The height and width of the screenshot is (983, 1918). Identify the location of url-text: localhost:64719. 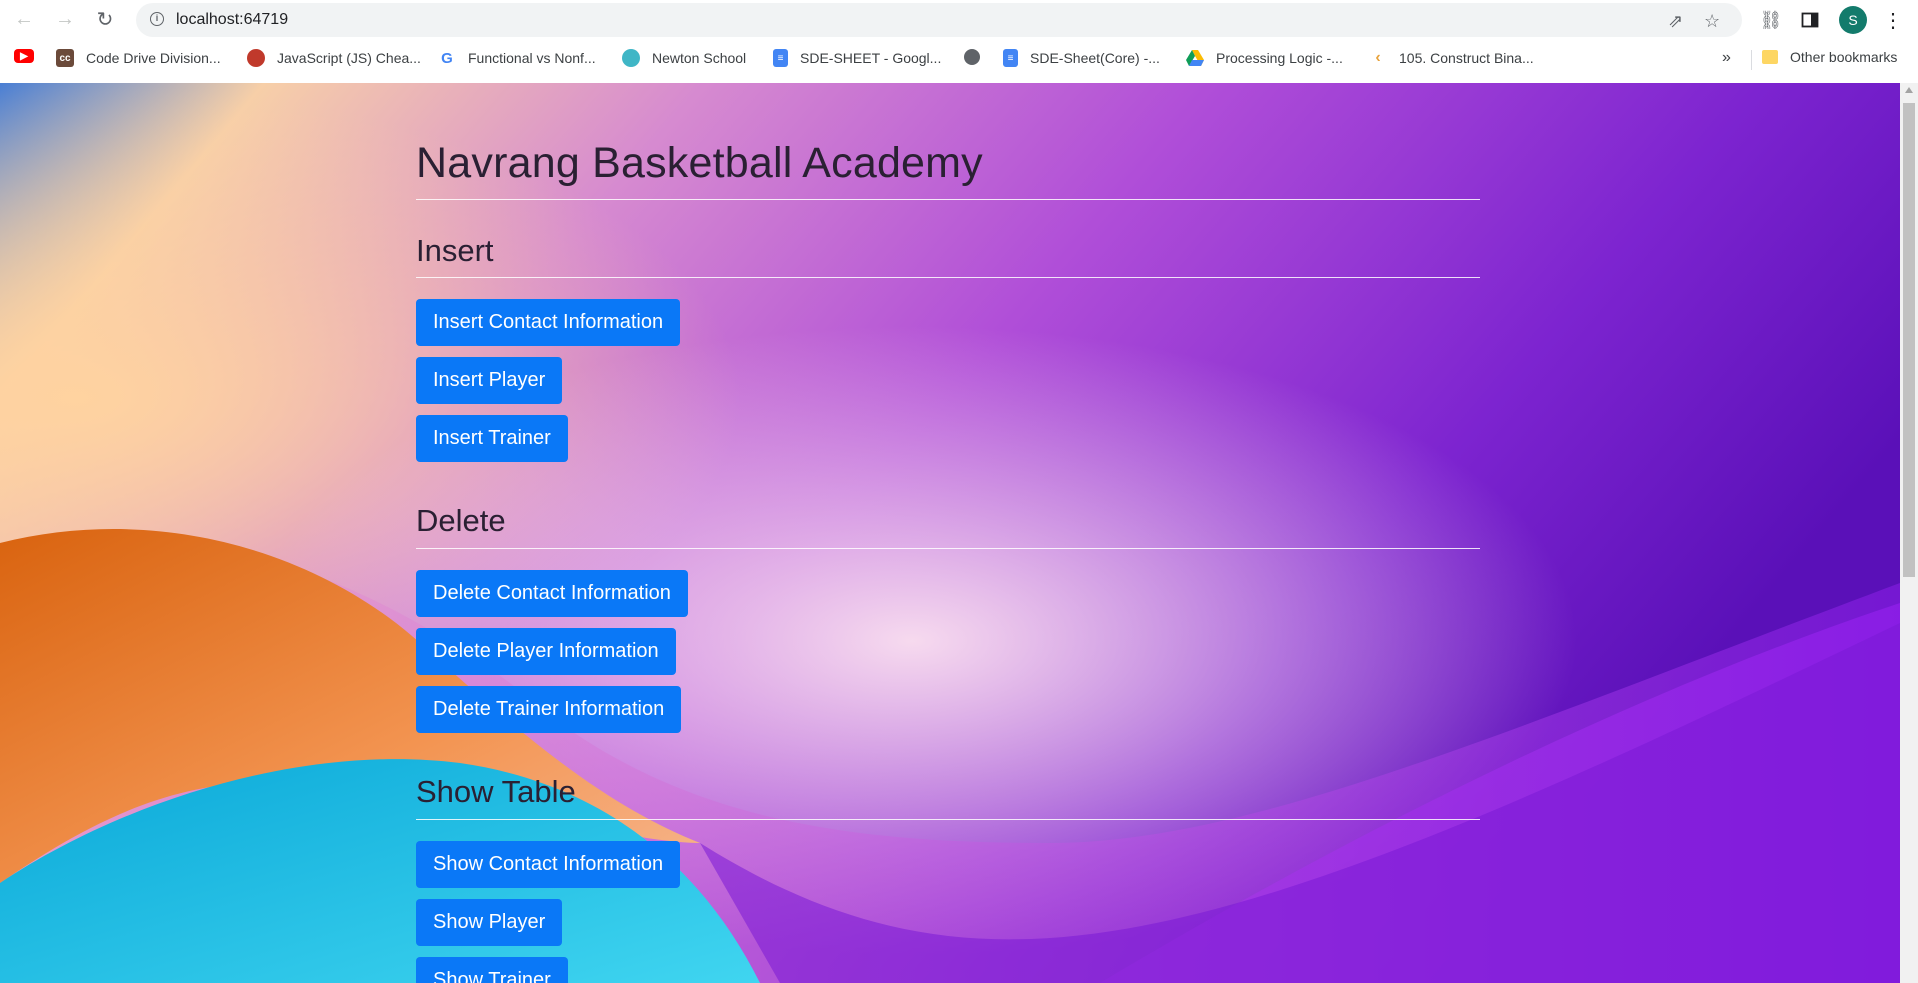
(232, 20).